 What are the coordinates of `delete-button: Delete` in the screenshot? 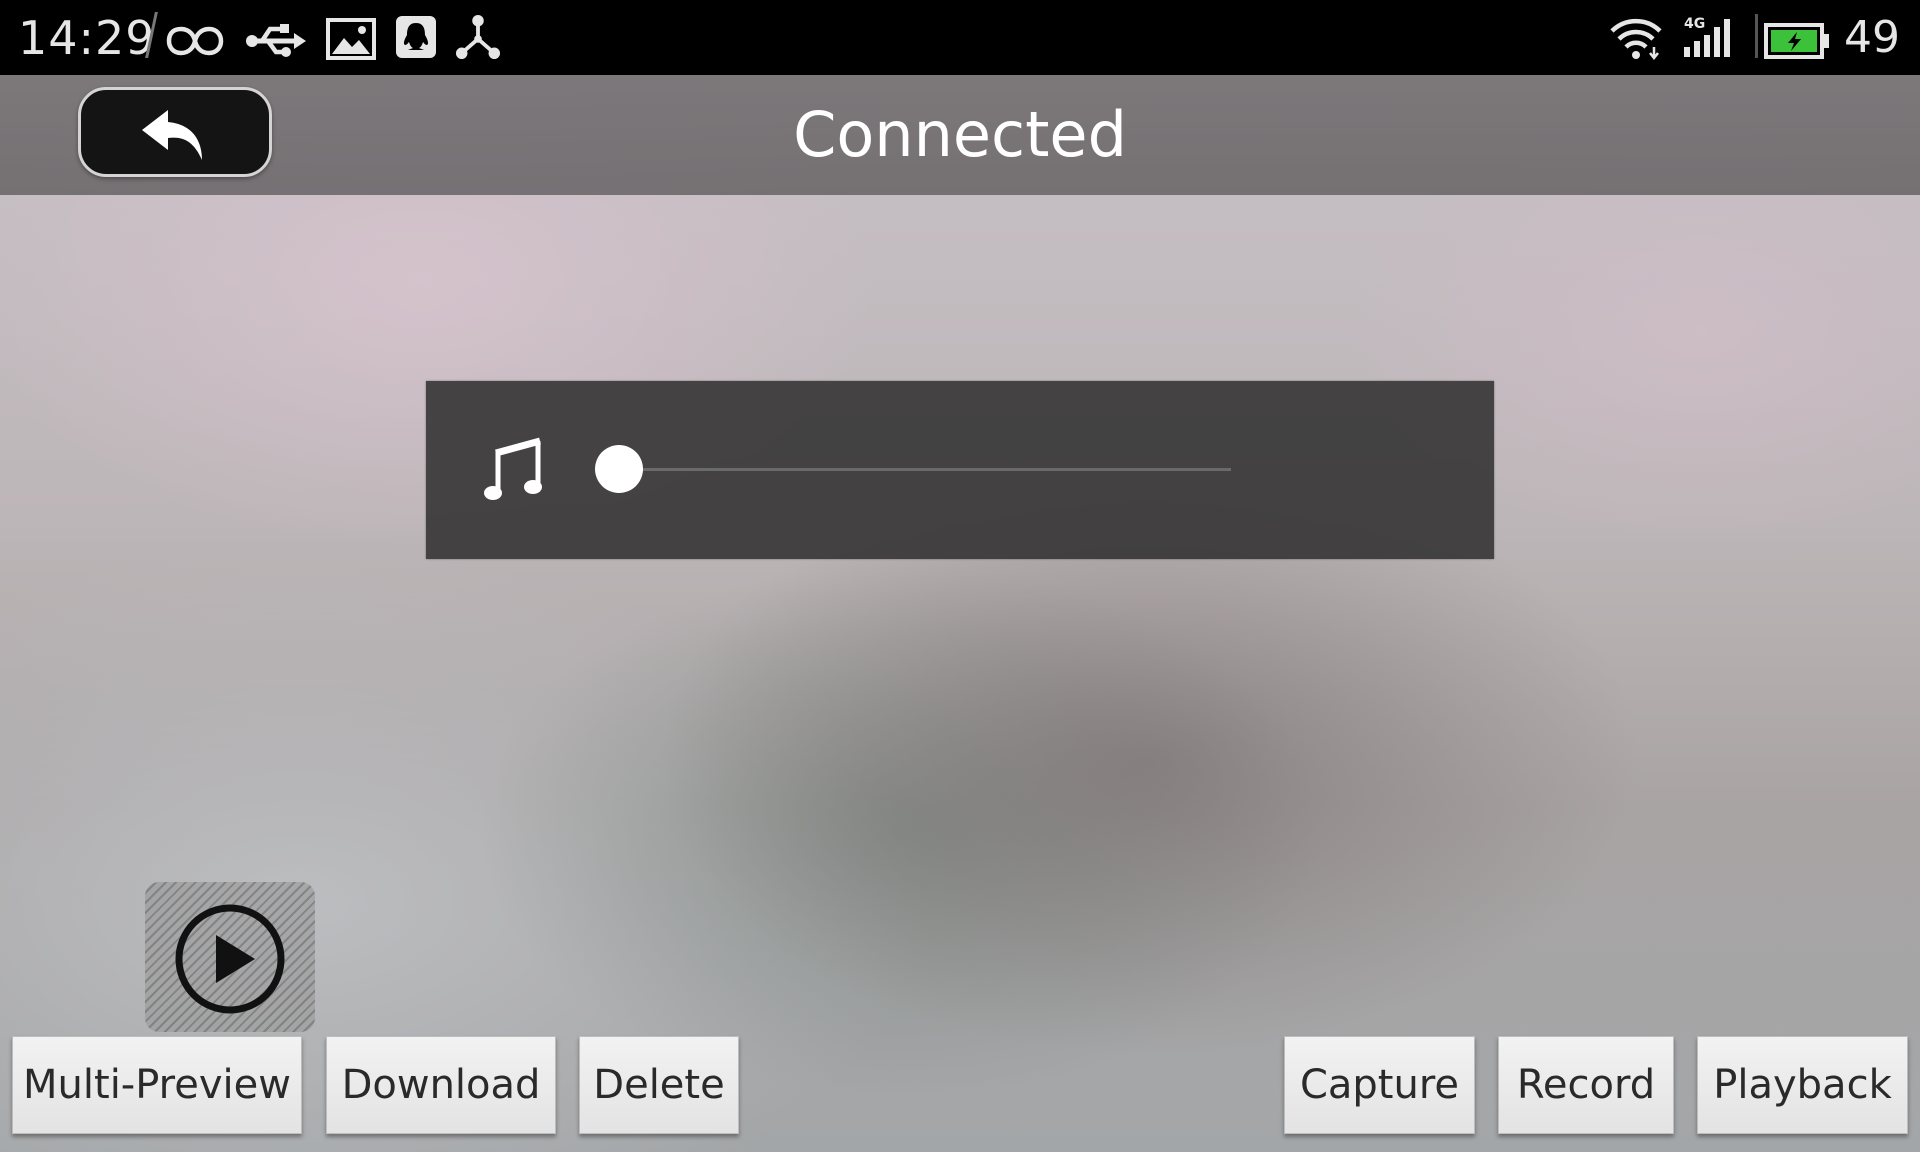 It's located at (659, 1085).